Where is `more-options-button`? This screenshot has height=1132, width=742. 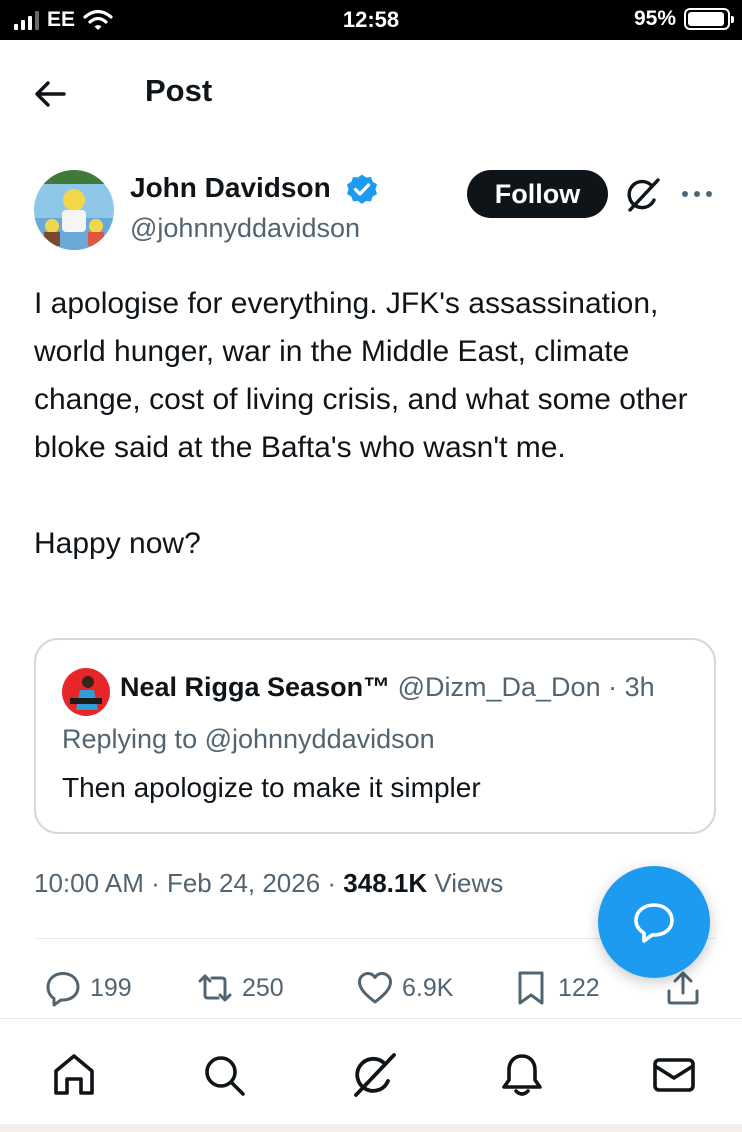
more-options-button is located at coordinates (697, 194).